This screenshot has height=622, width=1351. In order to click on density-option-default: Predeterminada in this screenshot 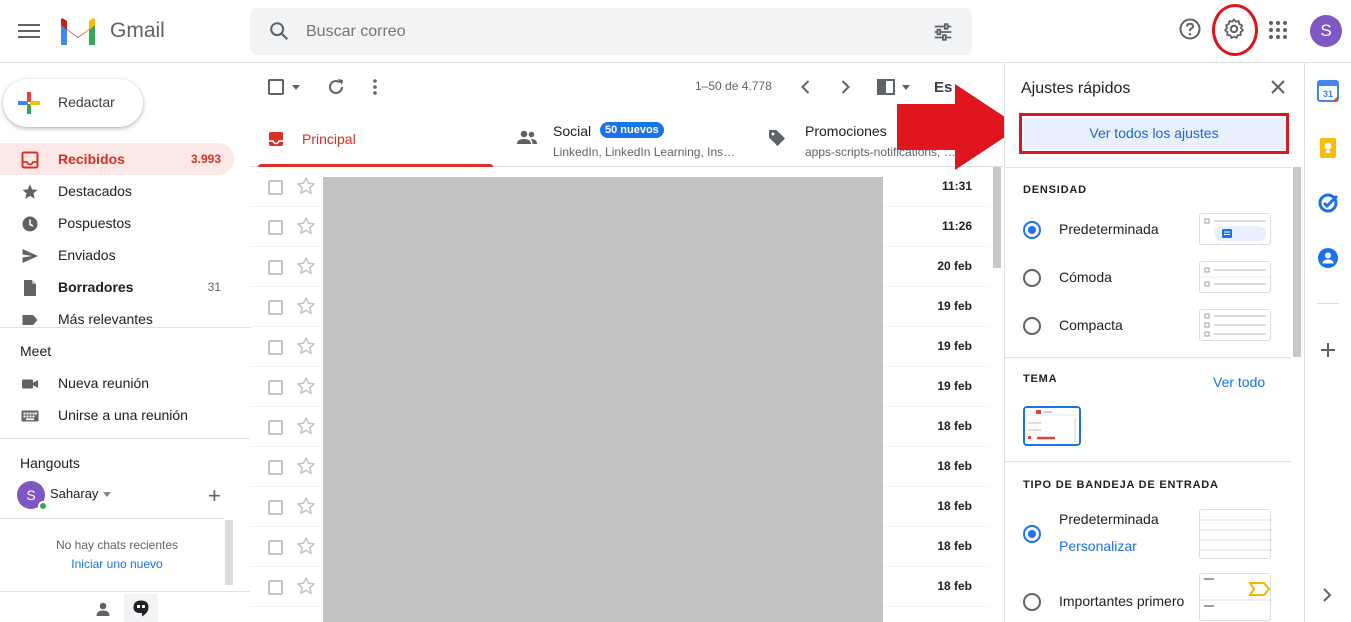, I will do `click(1153, 229)`.